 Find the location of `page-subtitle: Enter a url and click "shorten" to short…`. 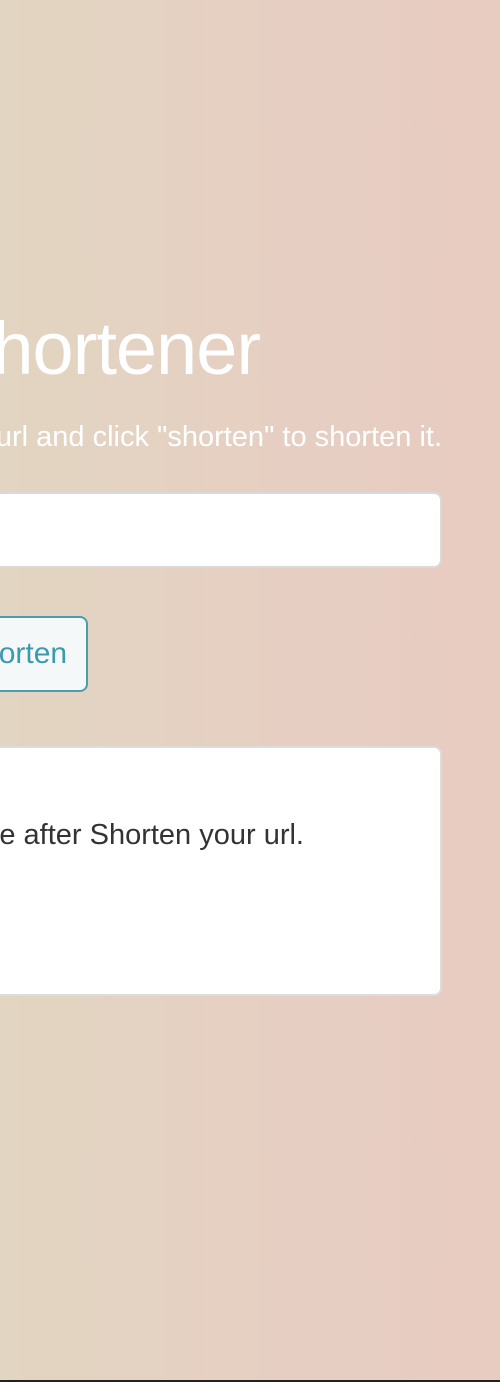

page-subtitle: Enter a url and click "shorten" to short… is located at coordinates (221, 437).